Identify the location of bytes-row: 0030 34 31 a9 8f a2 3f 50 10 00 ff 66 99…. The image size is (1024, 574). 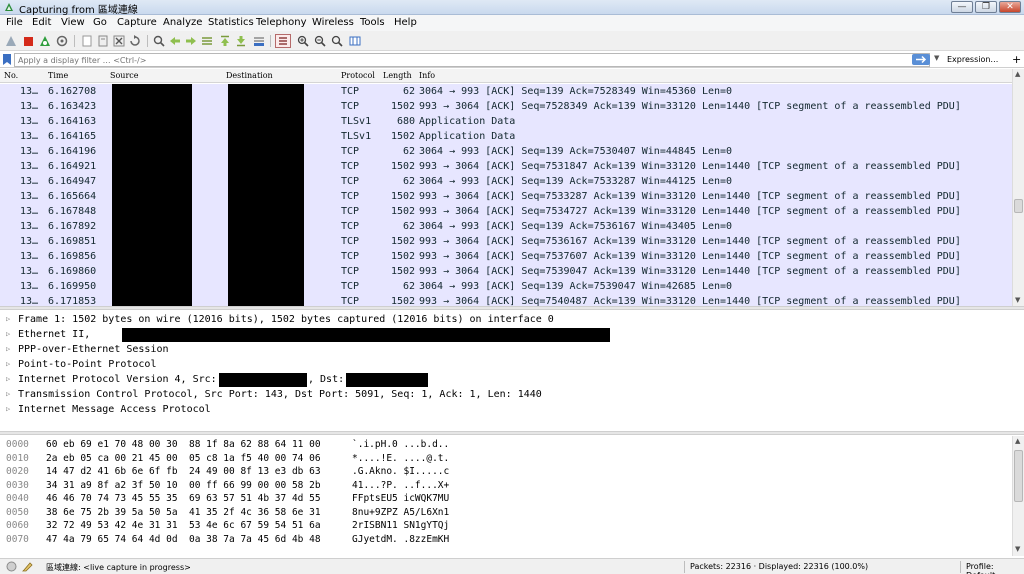
(506, 486).